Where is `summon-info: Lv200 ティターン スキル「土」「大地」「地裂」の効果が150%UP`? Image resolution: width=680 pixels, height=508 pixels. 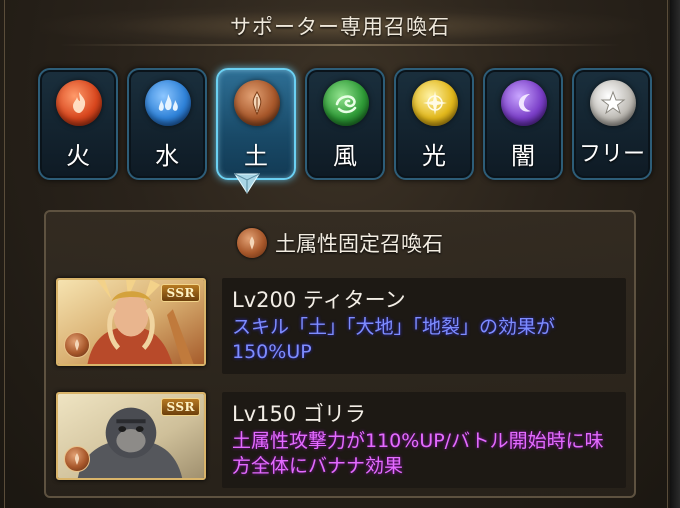 summon-info: Lv200 ティターン スキル「土」「大地」「地裂」の効果が150%UP is located at coordinates (424, 326).